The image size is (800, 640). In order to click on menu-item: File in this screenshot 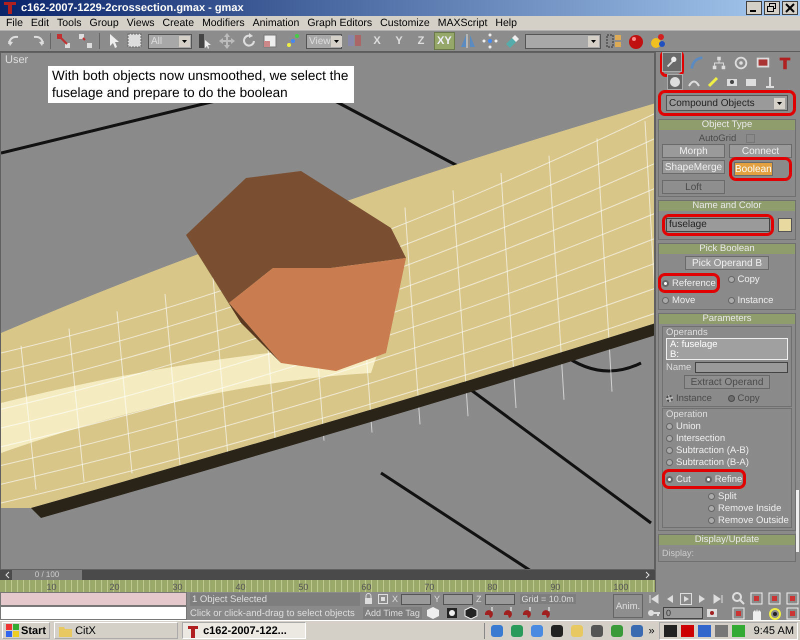, I will do `click(14, 23)`.